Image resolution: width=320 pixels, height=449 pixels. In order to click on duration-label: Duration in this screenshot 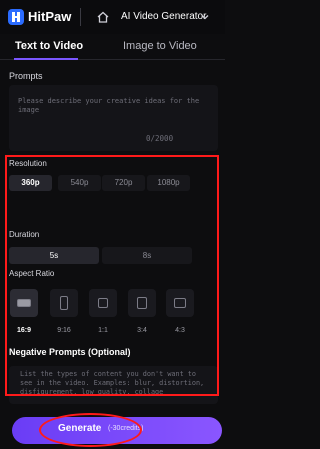, I will do `click(24, 234)`.